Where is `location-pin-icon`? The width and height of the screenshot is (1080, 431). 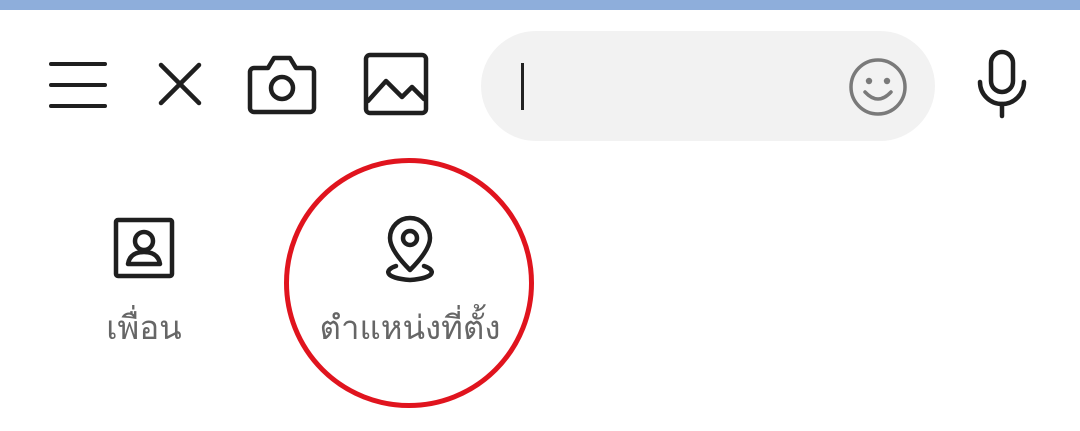
location-pin-icon is located at coordinates (410, 250).